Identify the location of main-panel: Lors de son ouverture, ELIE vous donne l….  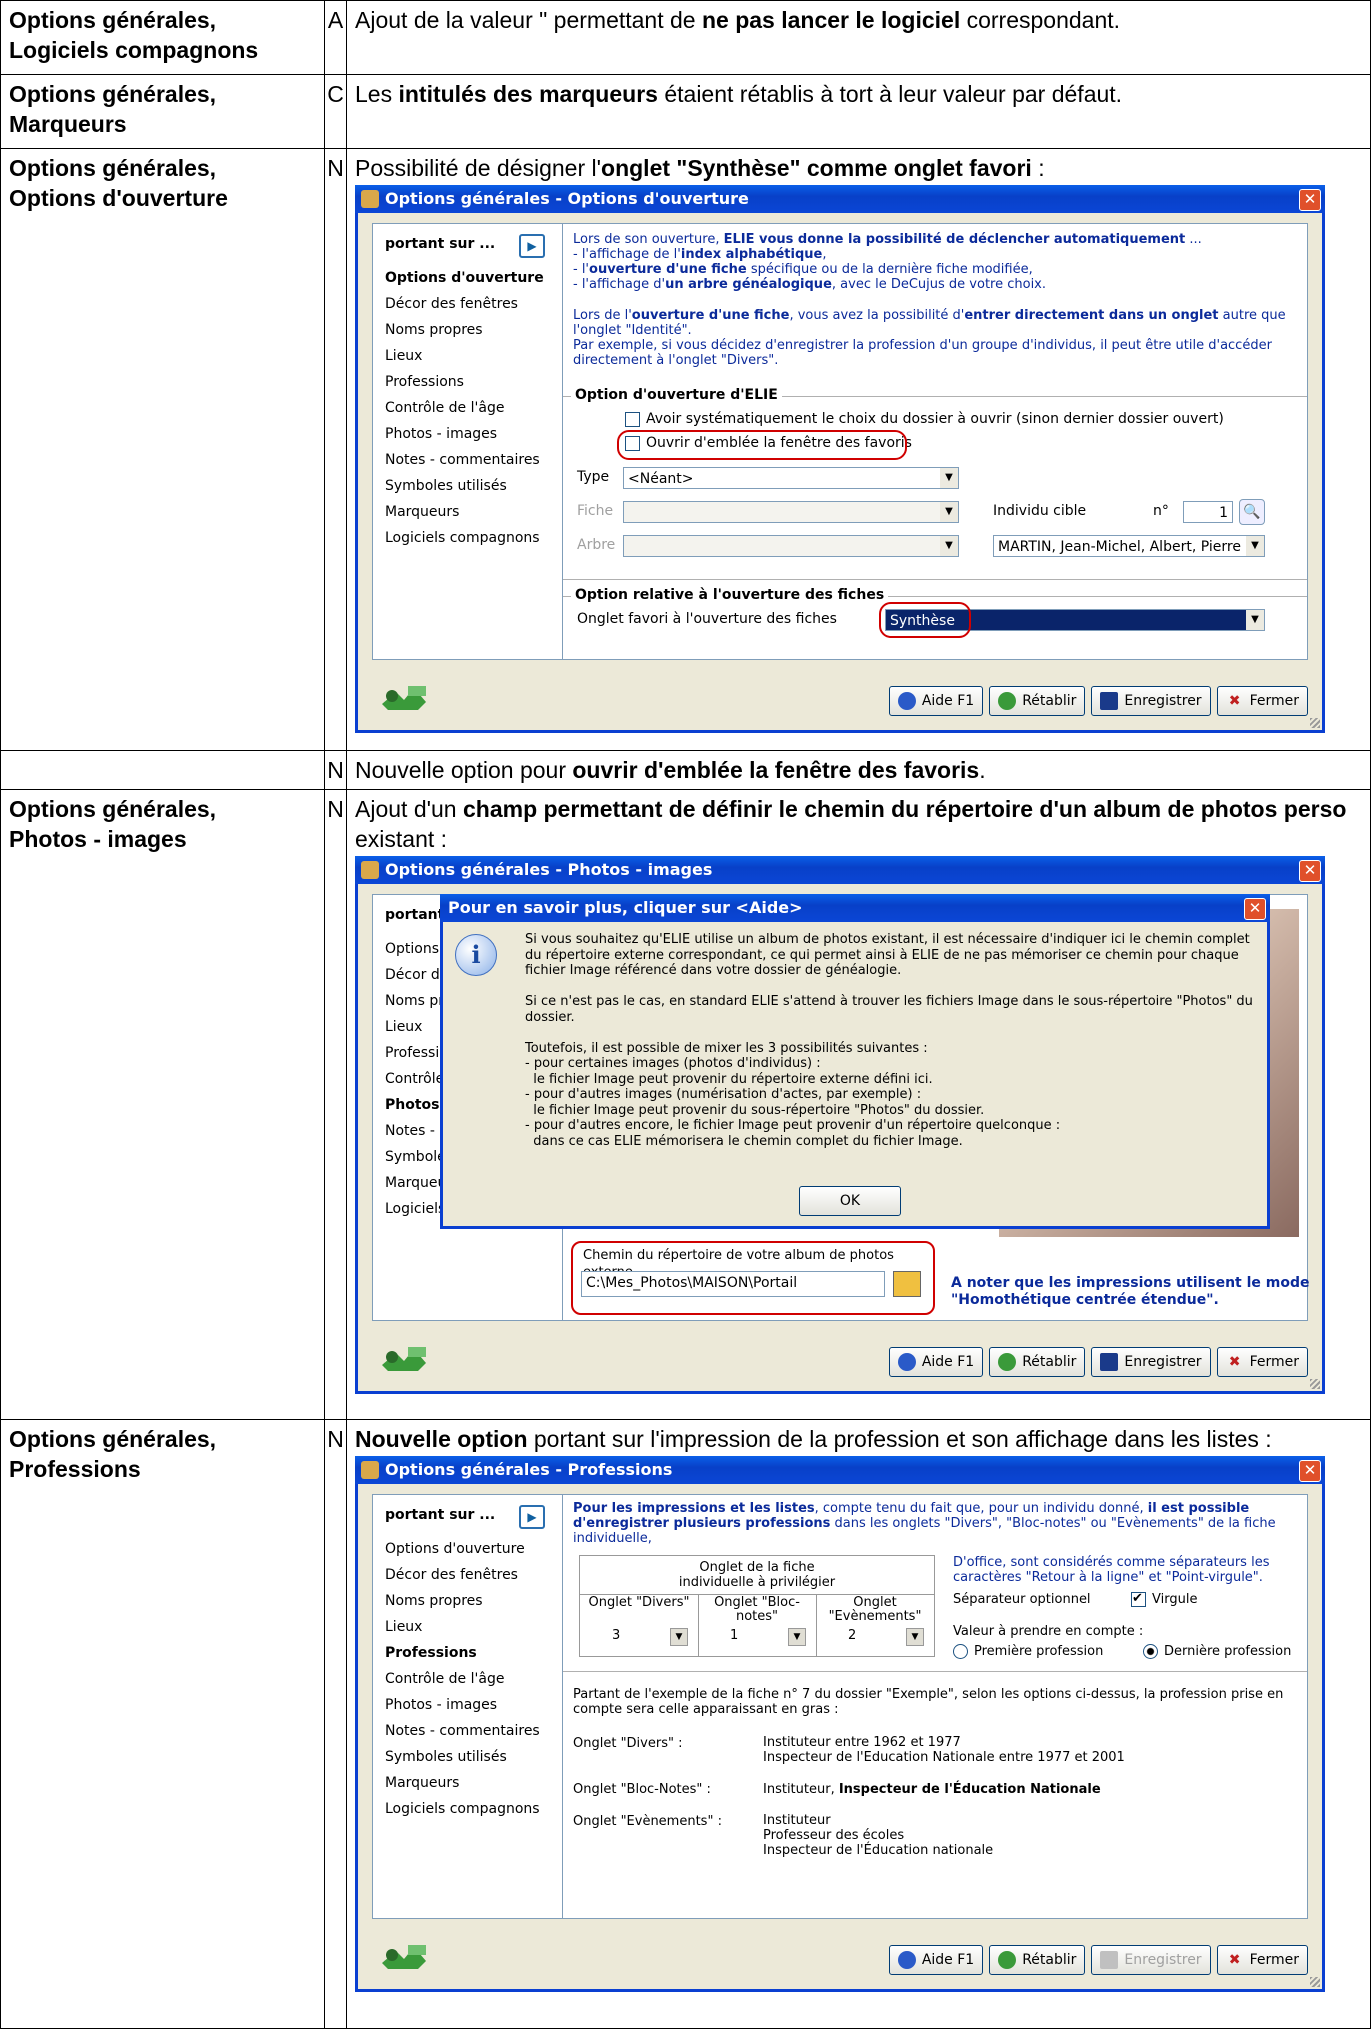
(935, 441).